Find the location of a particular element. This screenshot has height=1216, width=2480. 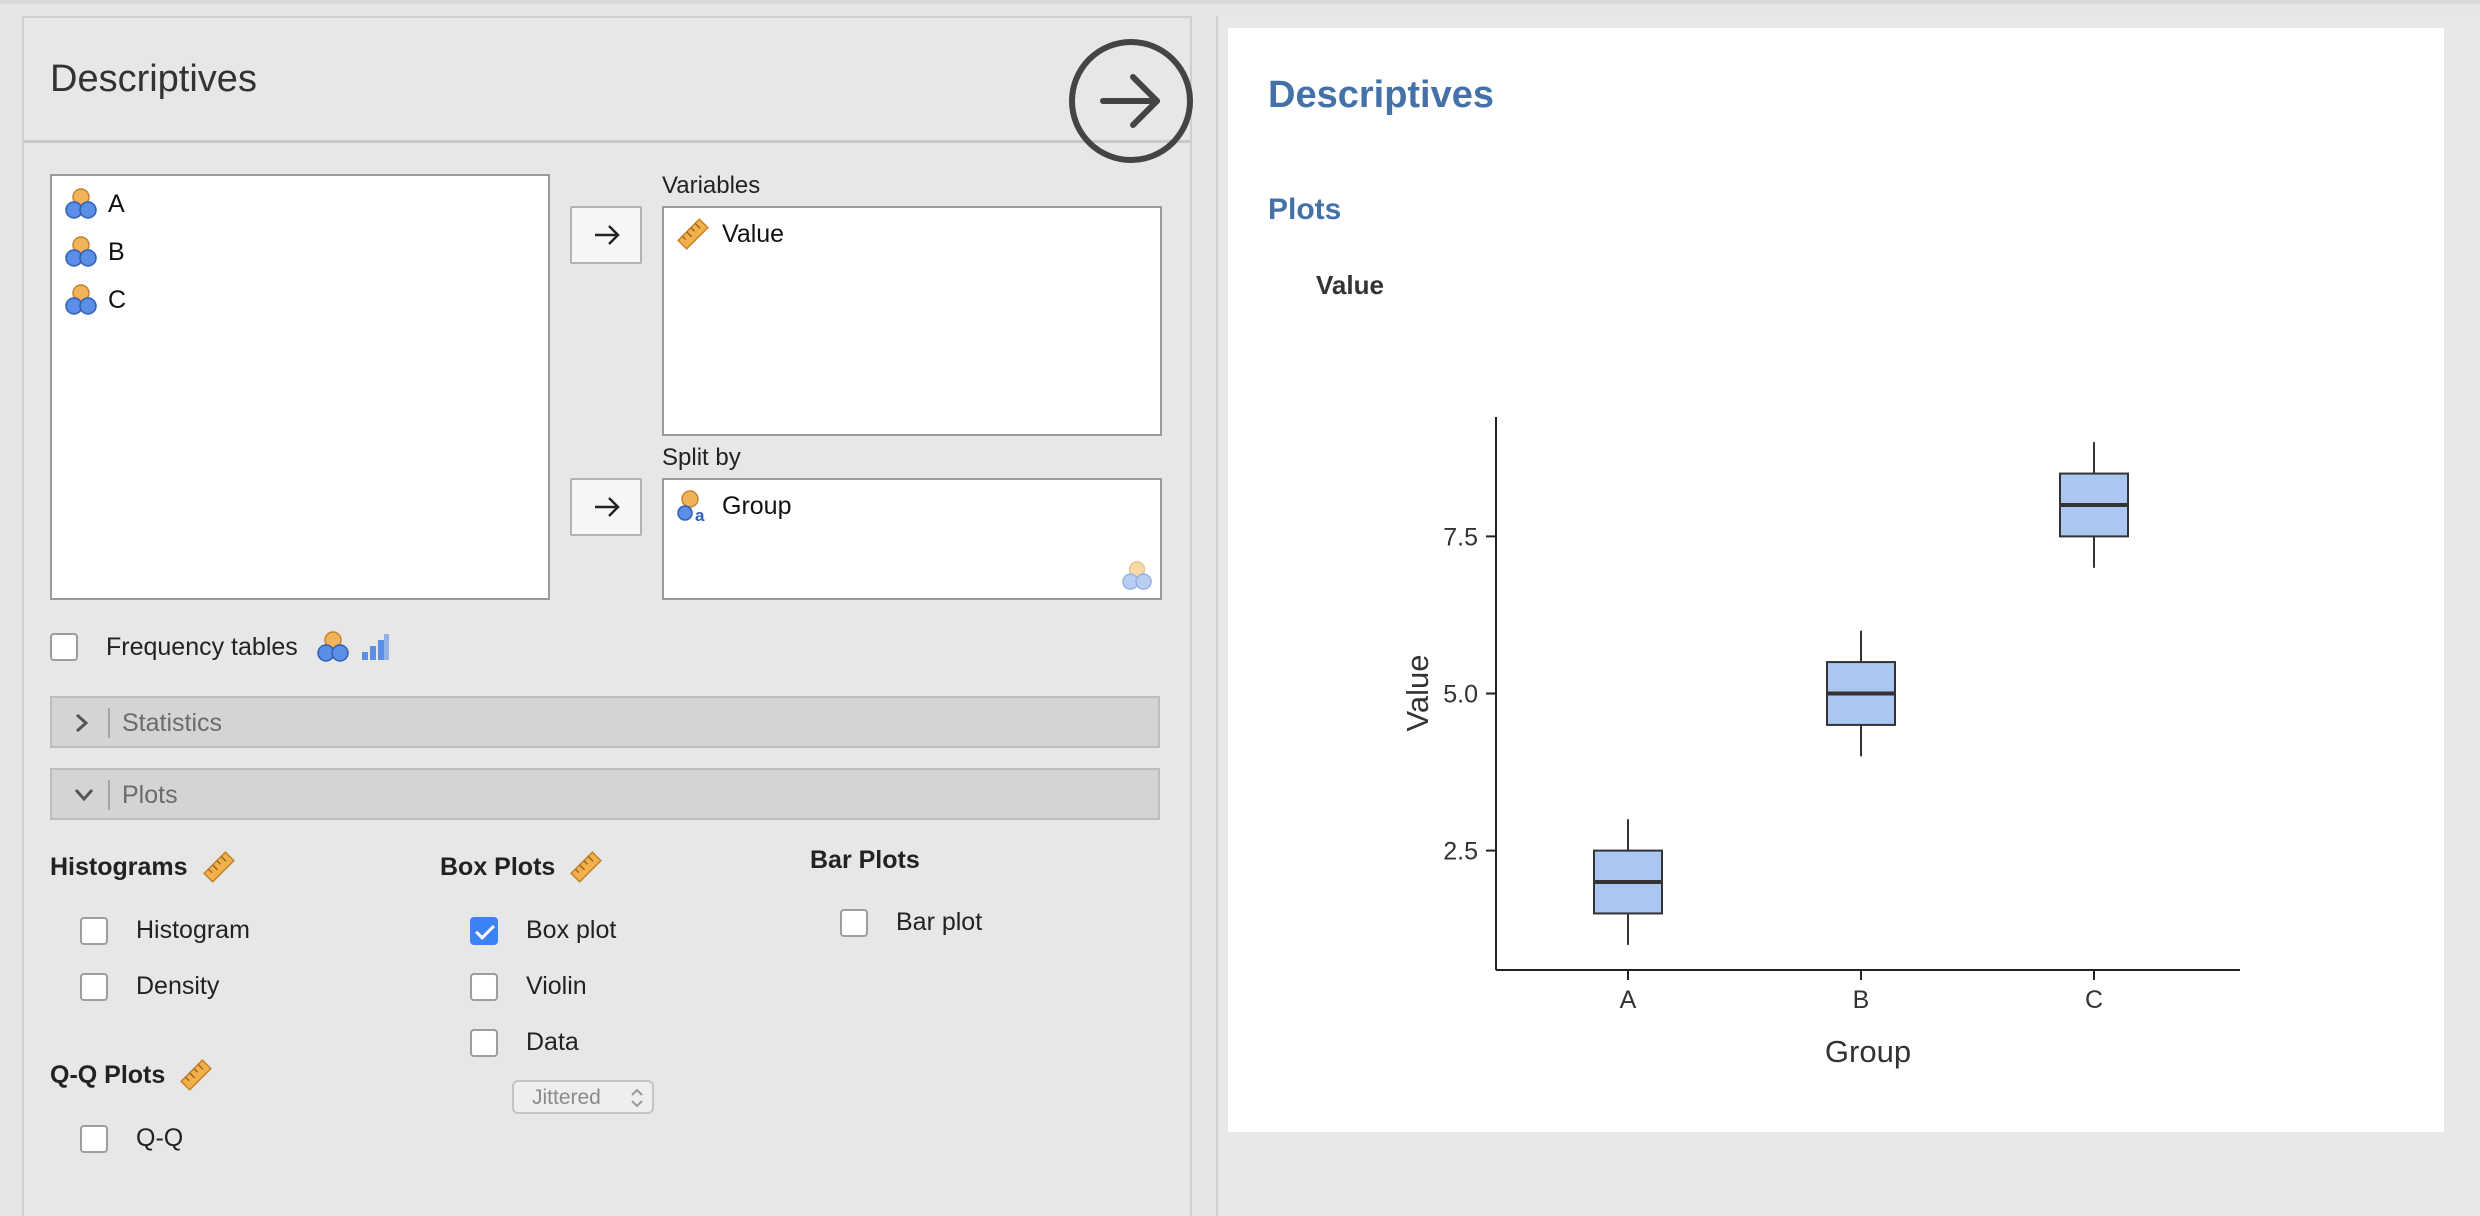

y-tick-label: 5.0 is located at coordinates (1460, 695).